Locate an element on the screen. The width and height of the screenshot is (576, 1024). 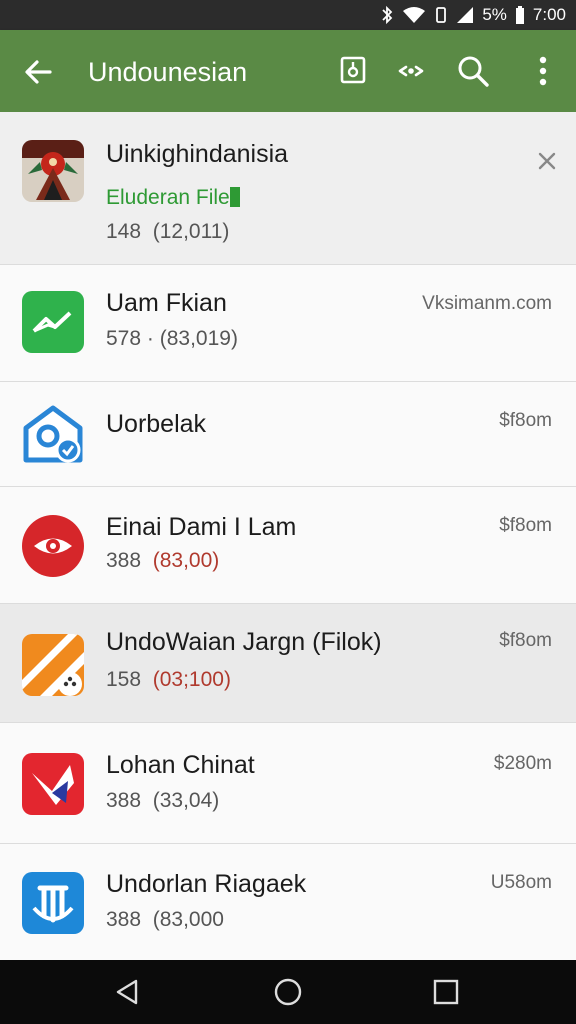
app-meta: 388 (83,000 is located at coordinates (165, 920).